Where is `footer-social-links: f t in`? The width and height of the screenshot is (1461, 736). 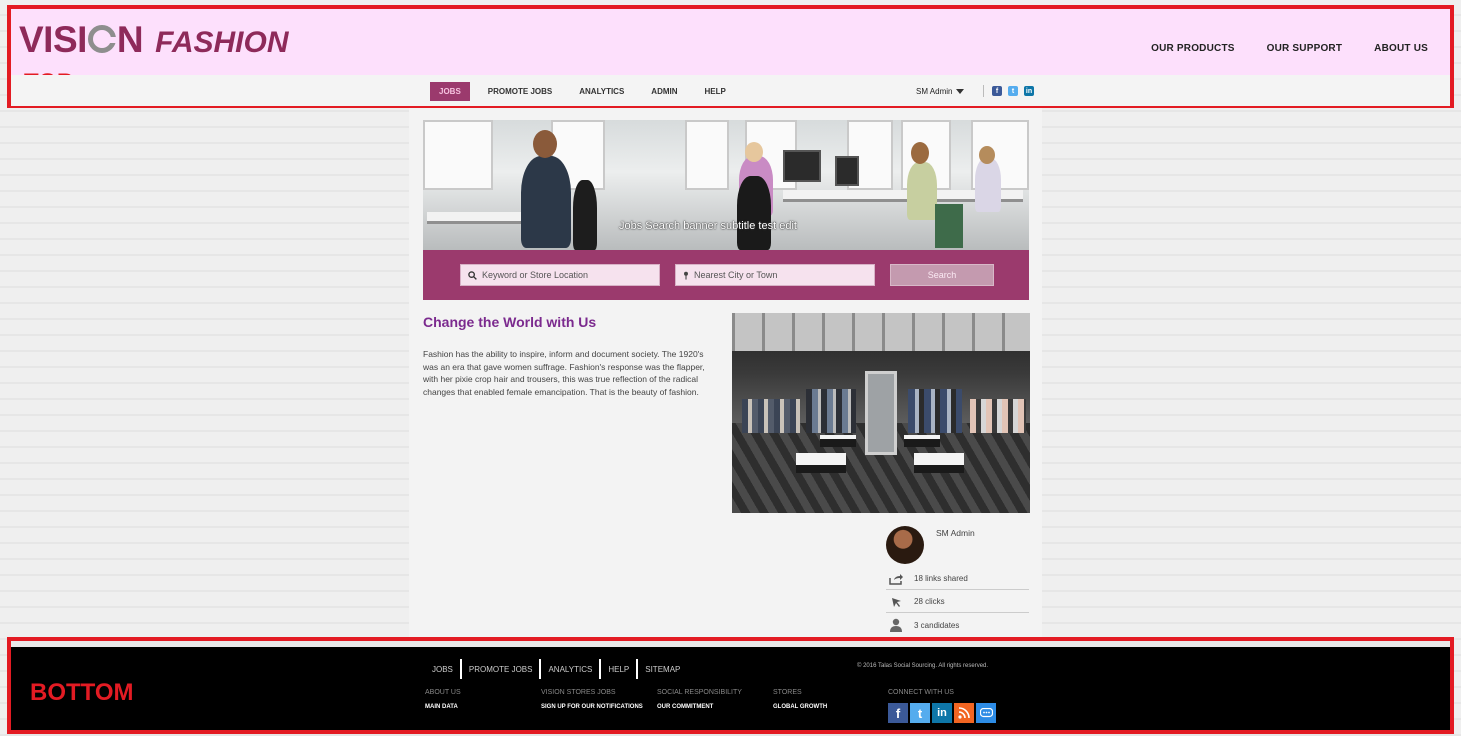 footer-social-links: f t in is located at coordinates (942, 713).